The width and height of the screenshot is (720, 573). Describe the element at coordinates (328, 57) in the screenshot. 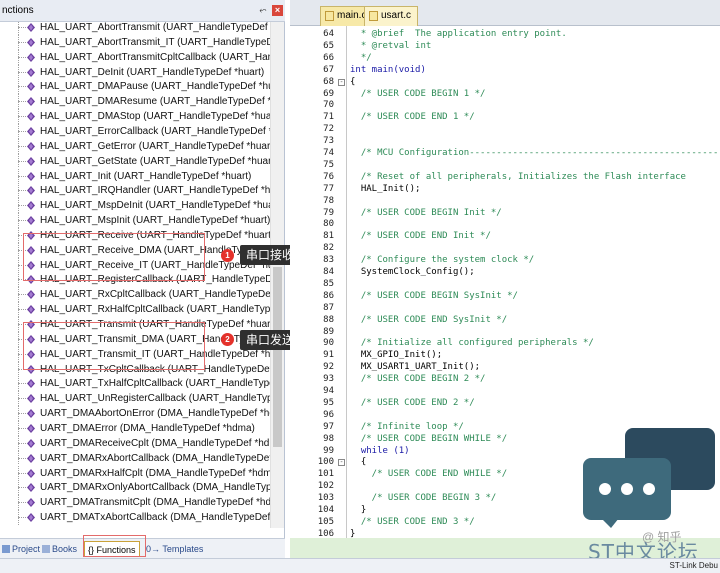

I see `line-number: 66` at that location.